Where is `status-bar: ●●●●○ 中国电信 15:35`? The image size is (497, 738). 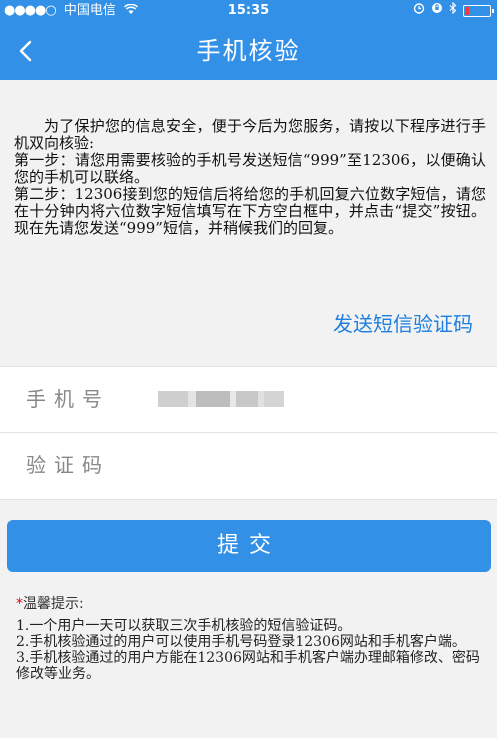
status-bar: ●●●●○ 中国电信 15:35 is located at coordinates (248, 11).